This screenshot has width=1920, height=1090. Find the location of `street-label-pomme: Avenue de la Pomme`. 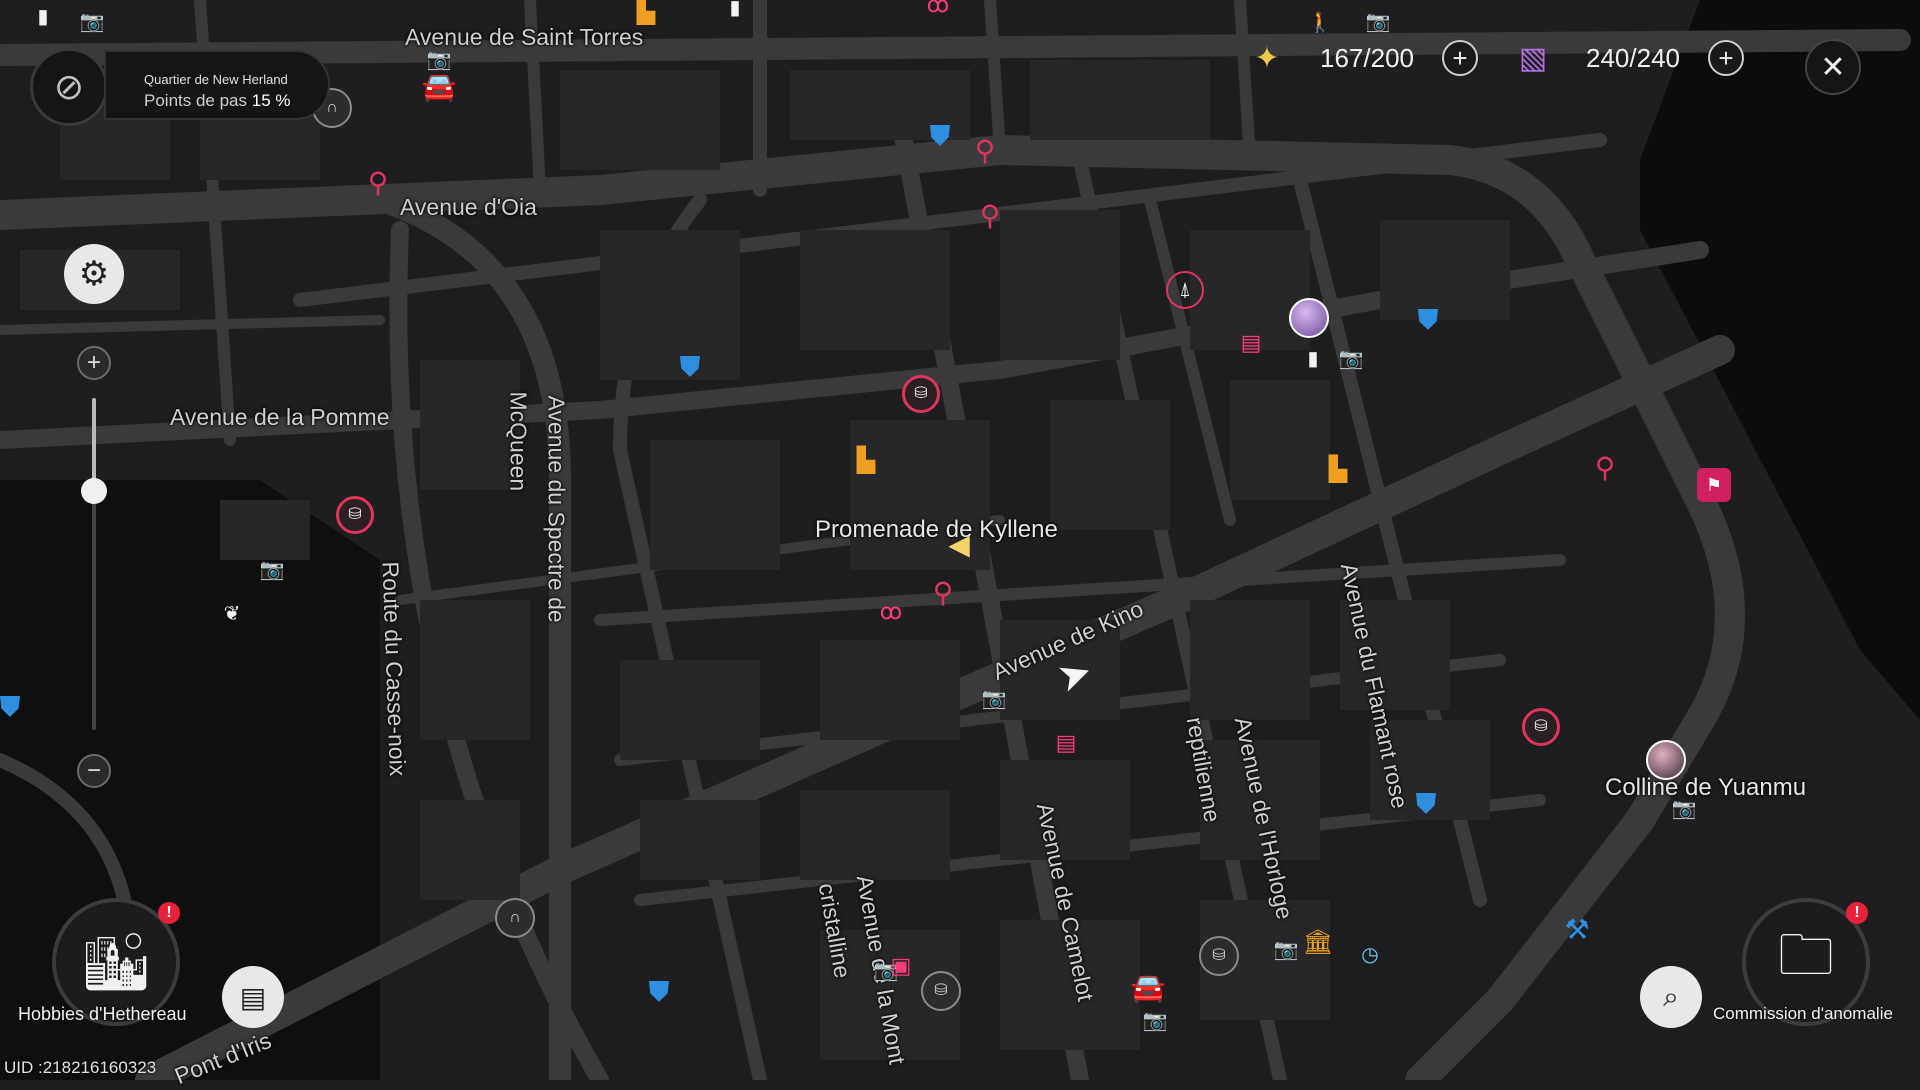

street-label-pomme: Avenue de la Pomme is located at coordinates (280, 417).